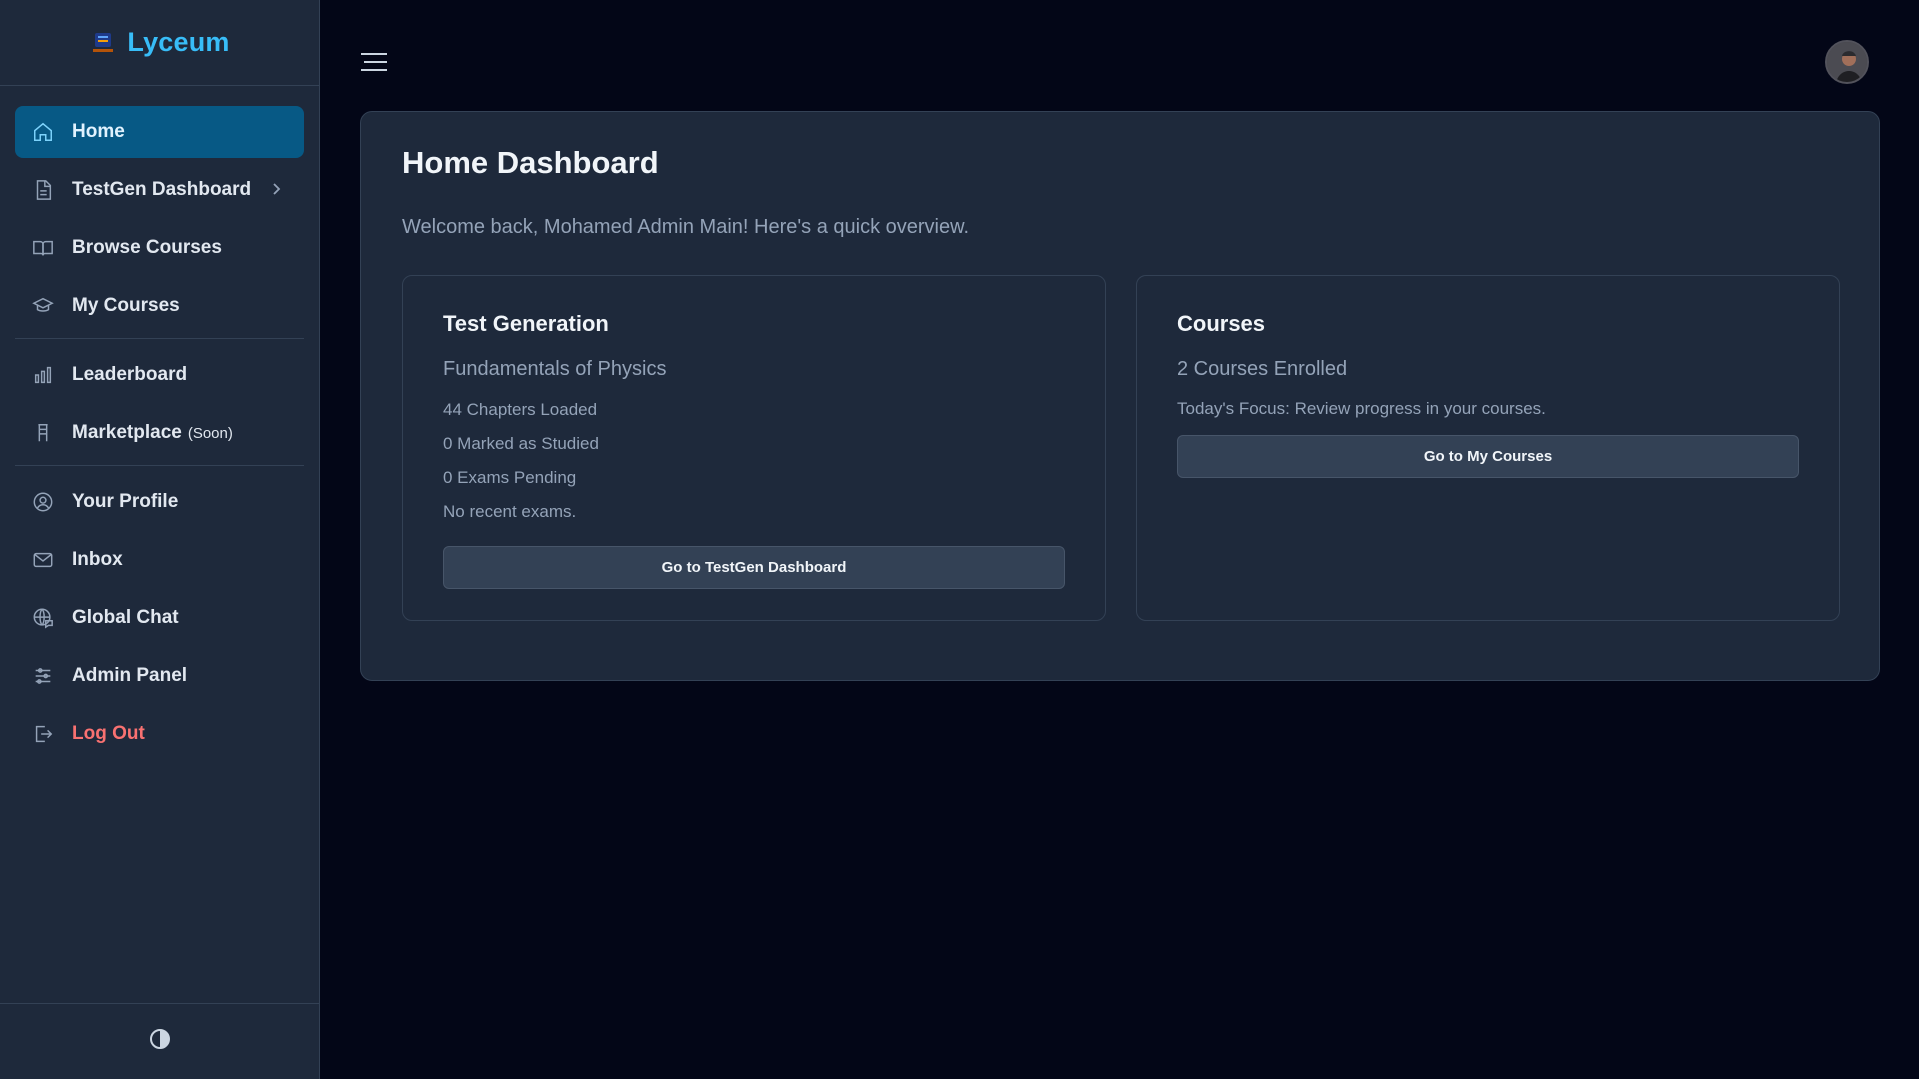  What do you see at coordinates (97, 559) in the screenshot?
I see `sidebar-item-label: Inbox` at bounding box center [97, 559].